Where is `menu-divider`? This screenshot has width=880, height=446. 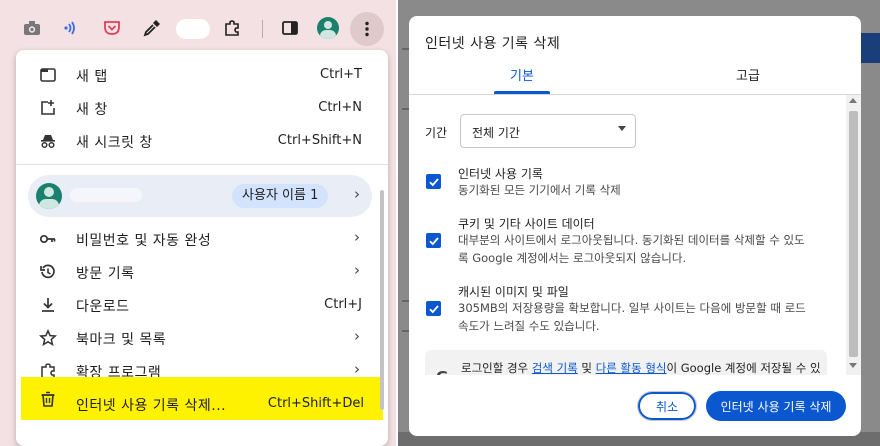 menu-divider is located at coordinates (202, 164).